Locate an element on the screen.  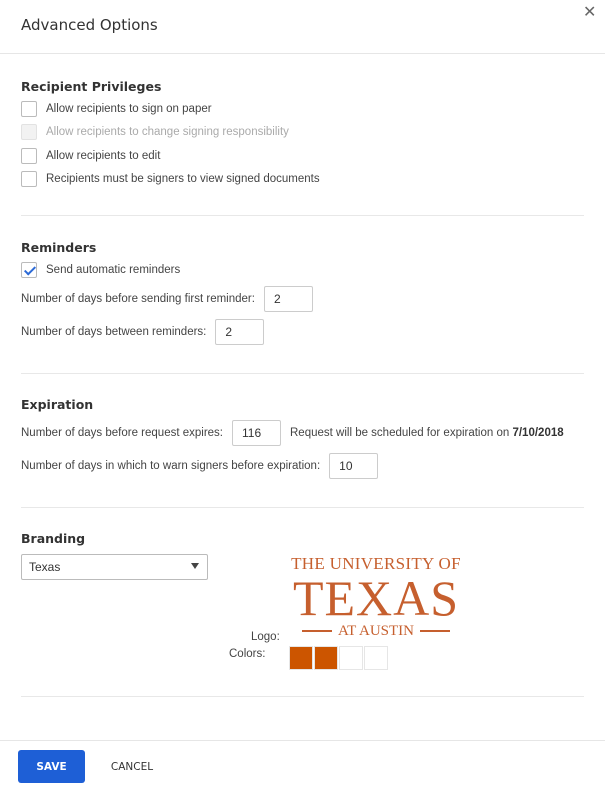
branding-title: Branding is located at coordinates (53, 538).